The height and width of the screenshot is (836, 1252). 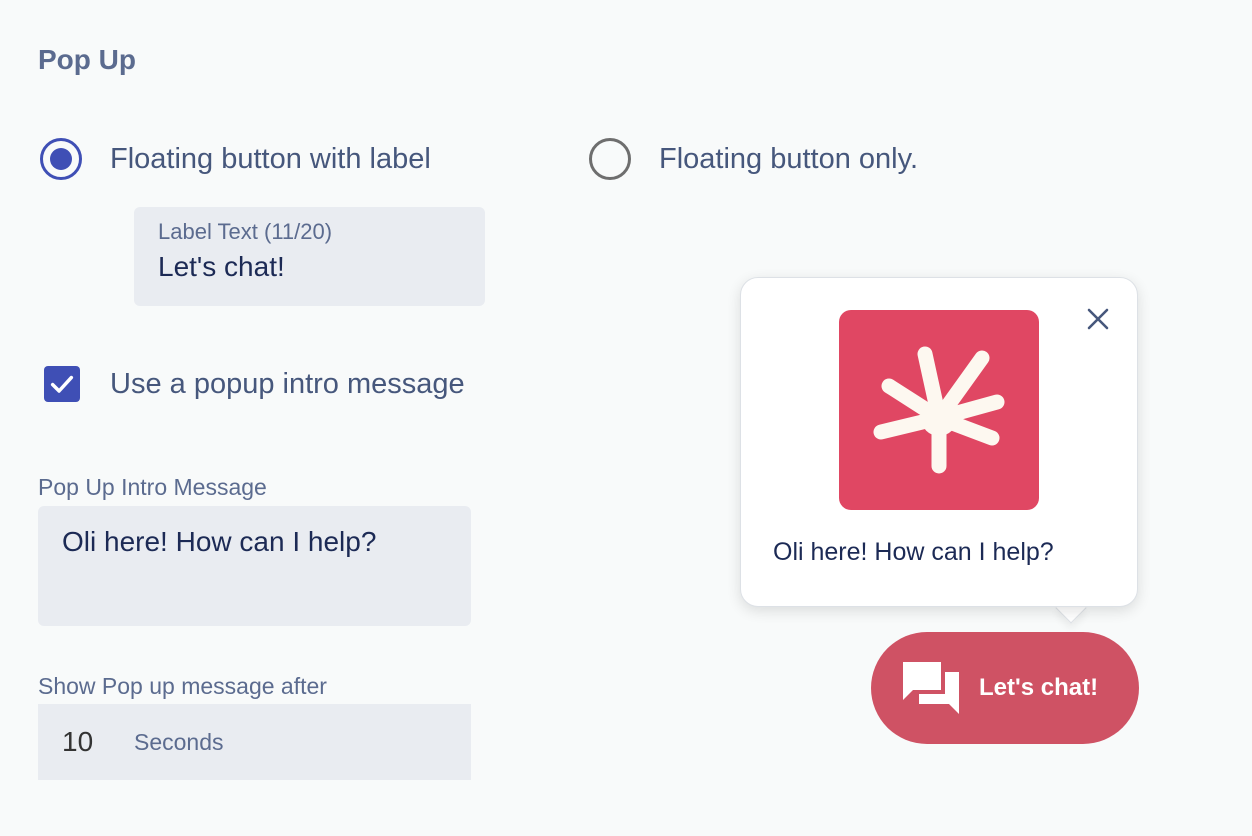 I want to click on radio-selected, so click(x=61, y=159).